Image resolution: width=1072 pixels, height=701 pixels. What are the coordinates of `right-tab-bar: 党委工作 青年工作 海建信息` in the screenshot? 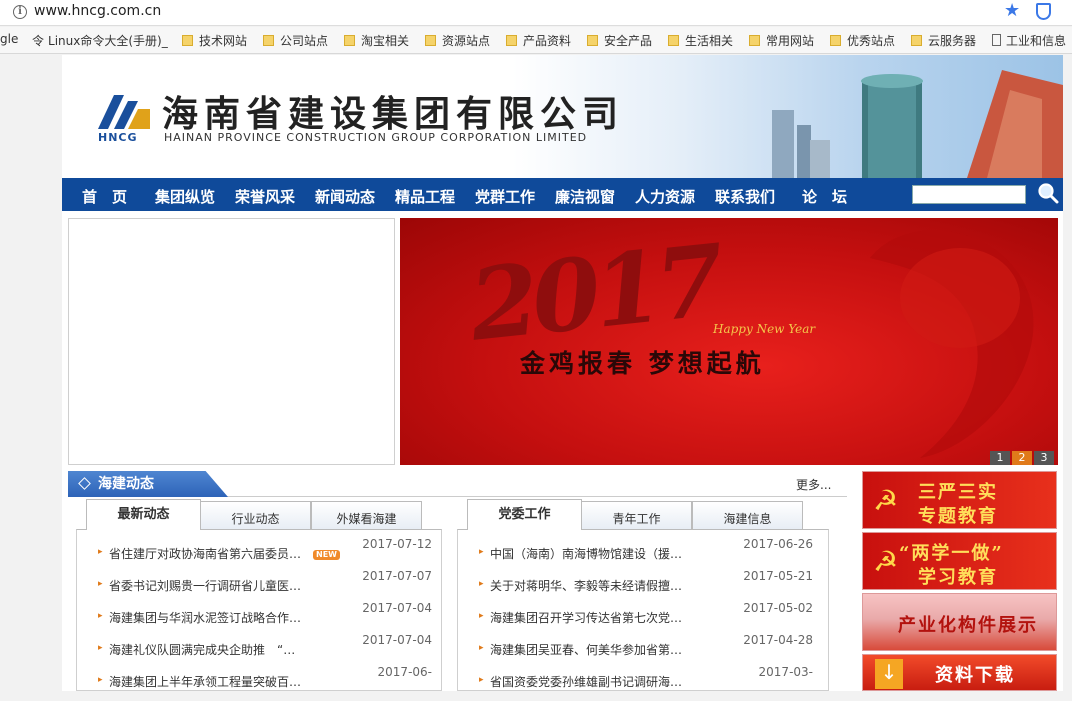 It's located at (637, 515).